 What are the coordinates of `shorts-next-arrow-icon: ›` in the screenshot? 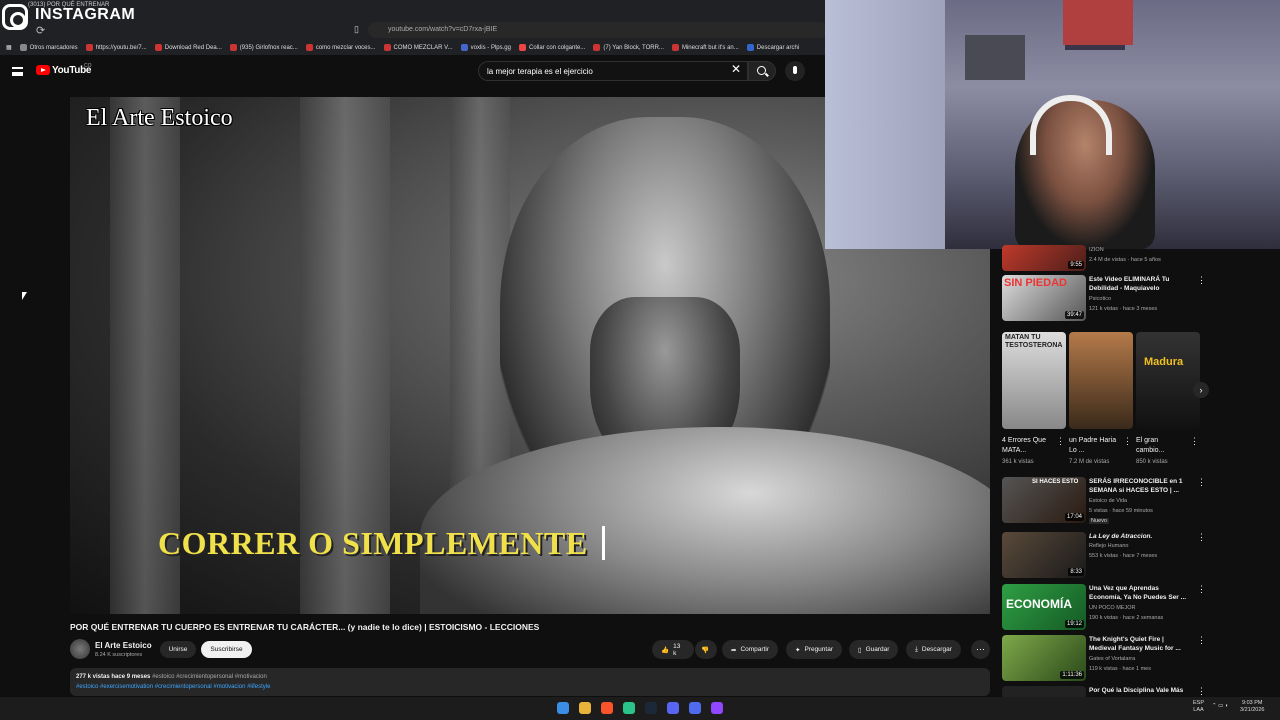 It's located at (1201, 390).